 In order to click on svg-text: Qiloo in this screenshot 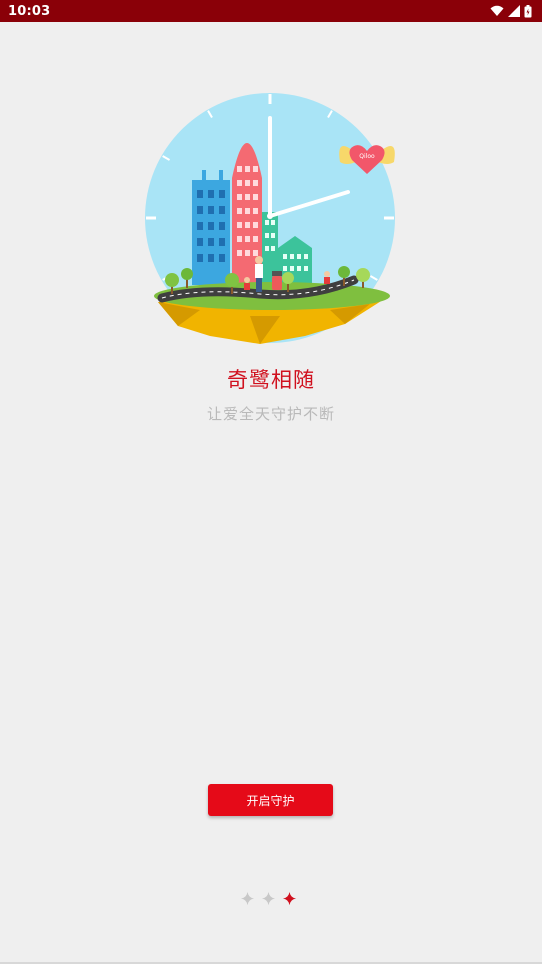, I will do `click(367, 156)`.